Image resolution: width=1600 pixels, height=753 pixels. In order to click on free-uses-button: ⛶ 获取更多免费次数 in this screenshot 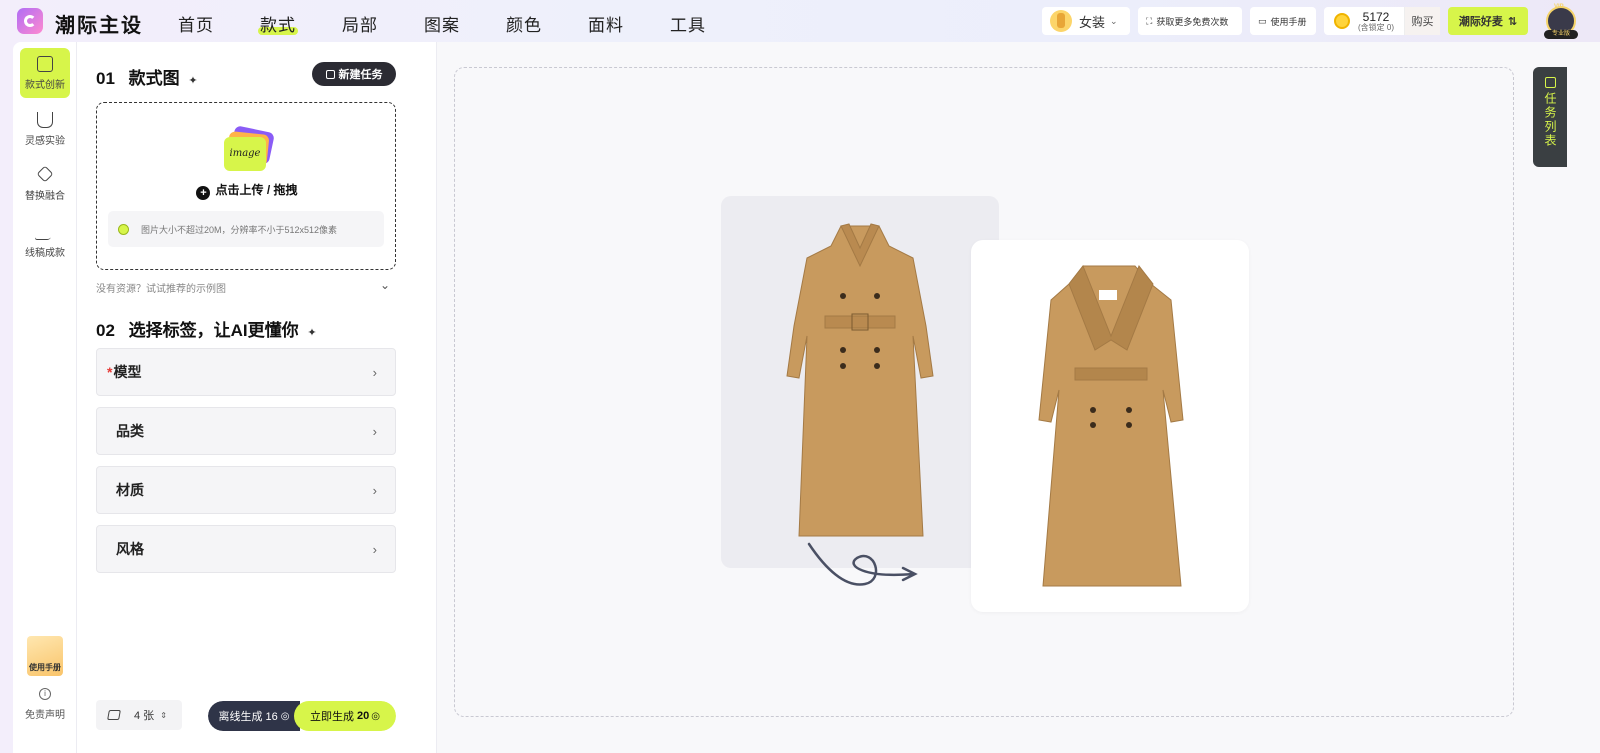, I will do `click(1190, 21)`.